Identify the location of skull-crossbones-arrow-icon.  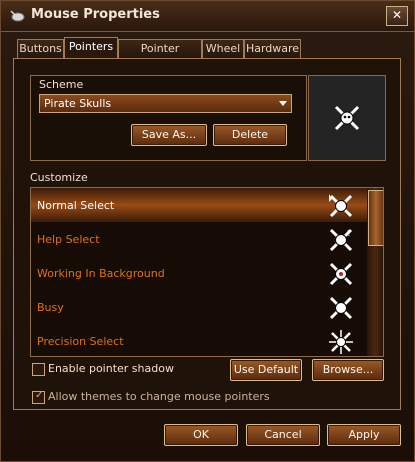
(341, 206).